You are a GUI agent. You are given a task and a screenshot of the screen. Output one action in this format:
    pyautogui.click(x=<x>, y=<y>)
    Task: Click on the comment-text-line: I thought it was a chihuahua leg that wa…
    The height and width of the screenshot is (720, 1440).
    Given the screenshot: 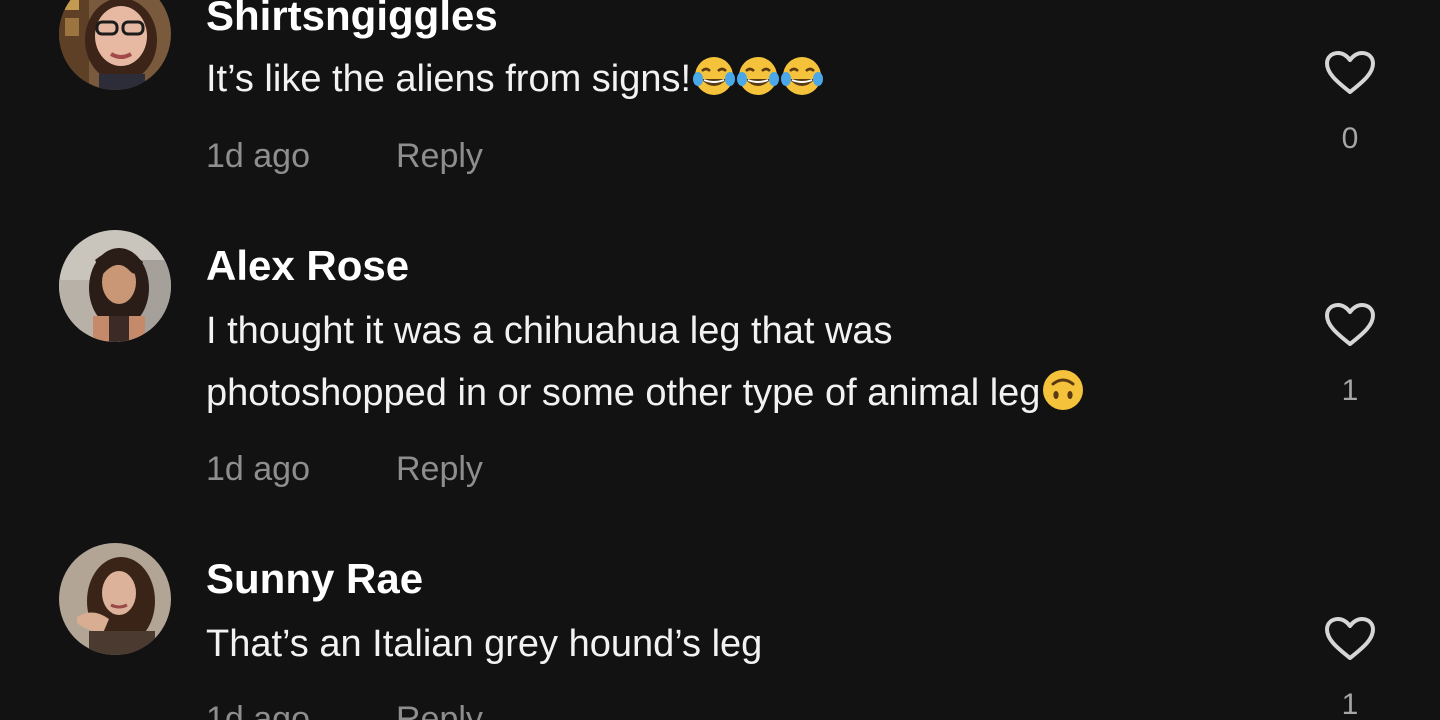 What is the action you would take?
    pyautogui.click(x=549, y=331)
    